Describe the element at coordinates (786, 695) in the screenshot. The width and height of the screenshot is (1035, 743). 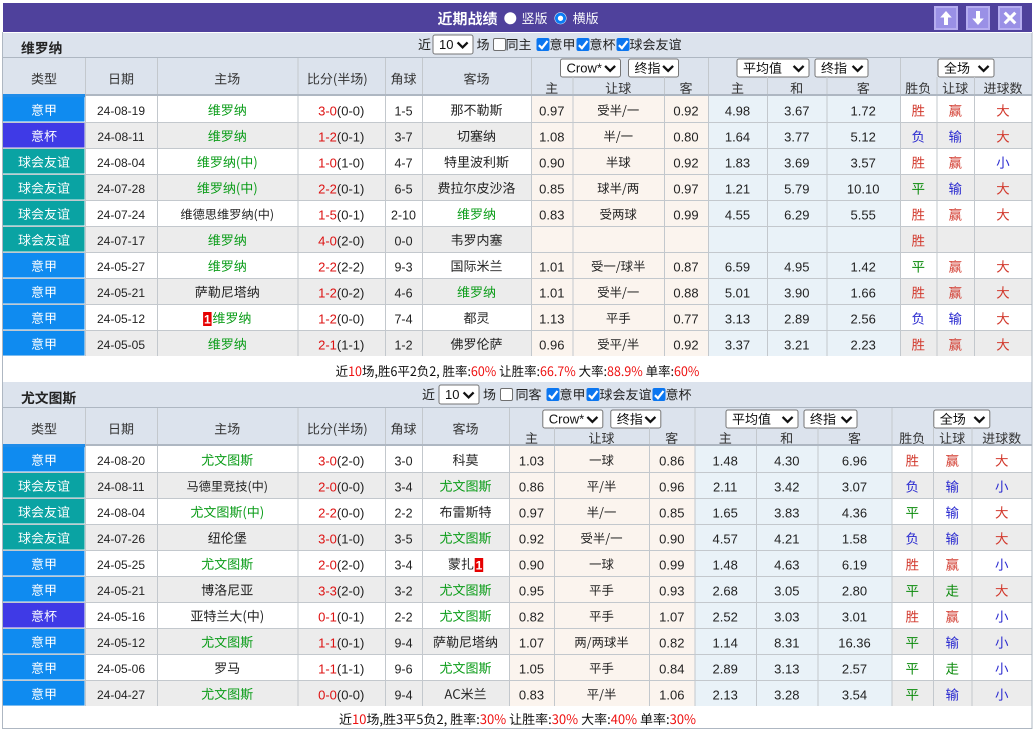
I see `svg-text: 3.28` at that location.